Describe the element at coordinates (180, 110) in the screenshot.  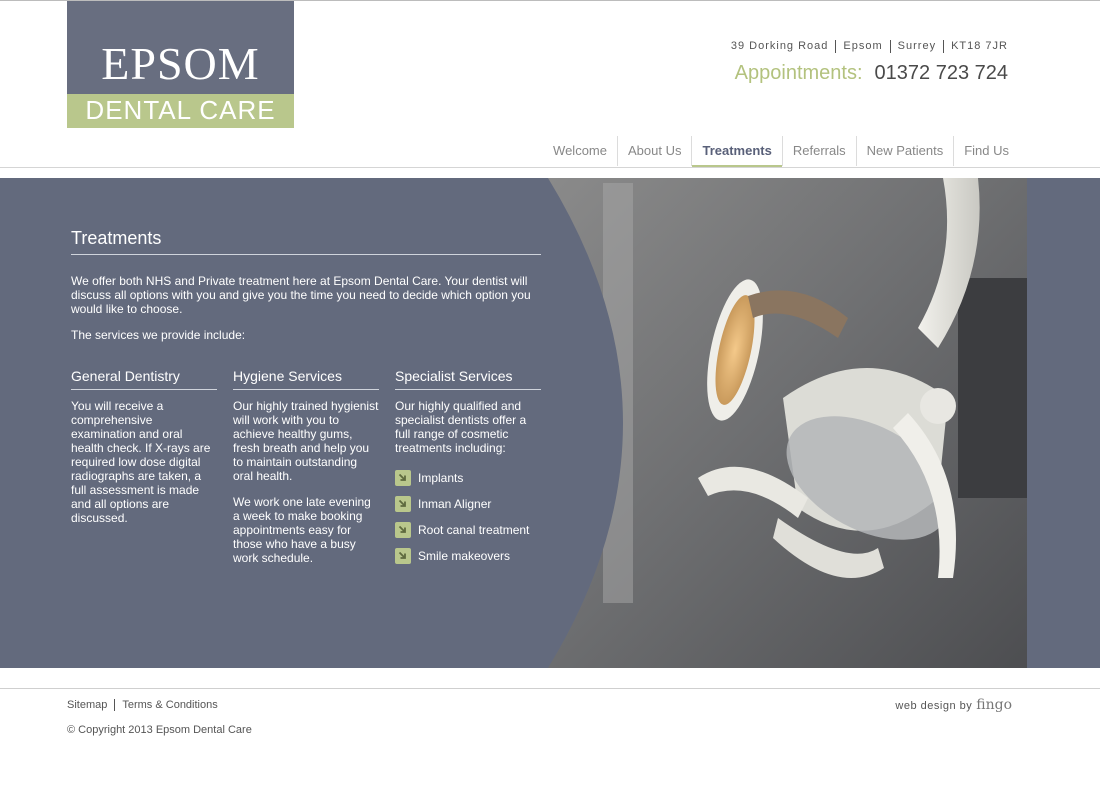
I see `logo-subtitle: DENTAL CARE` at that location.